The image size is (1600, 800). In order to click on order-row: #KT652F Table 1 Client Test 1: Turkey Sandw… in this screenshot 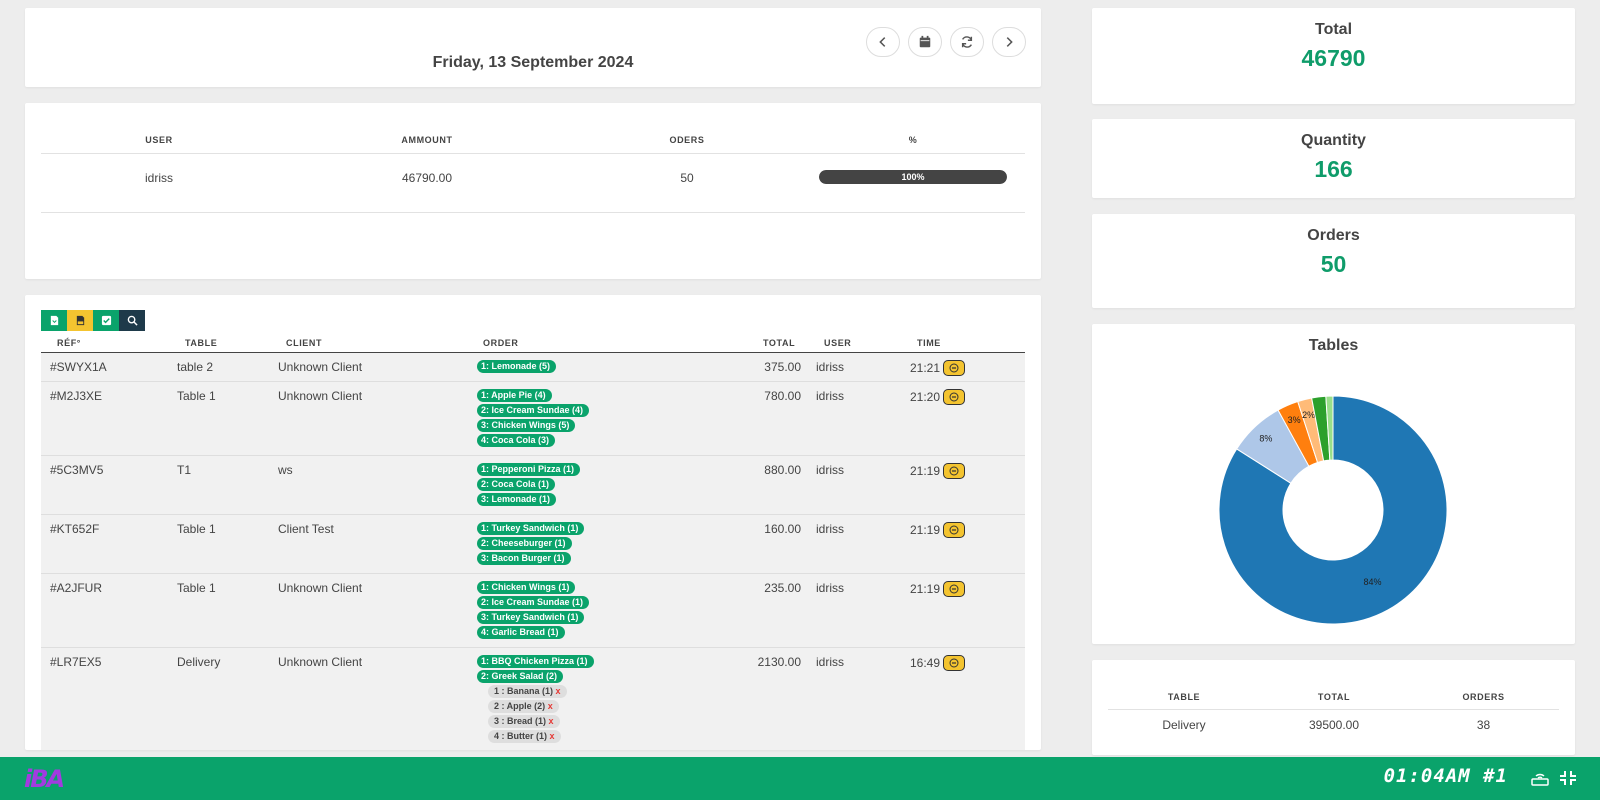, I will do `click(533, 544)`.